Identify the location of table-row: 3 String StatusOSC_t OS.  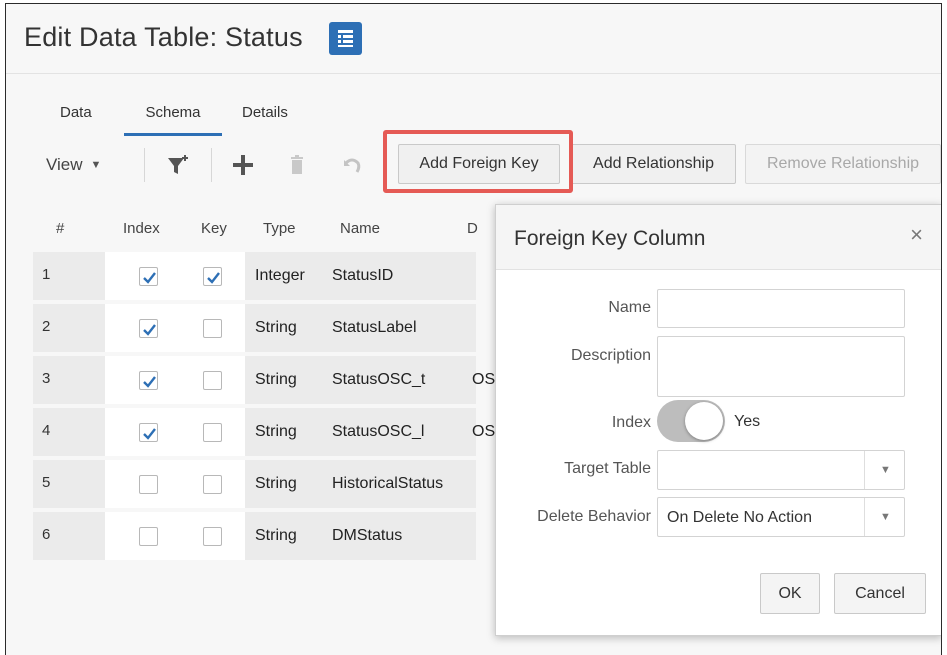
(250, 380).